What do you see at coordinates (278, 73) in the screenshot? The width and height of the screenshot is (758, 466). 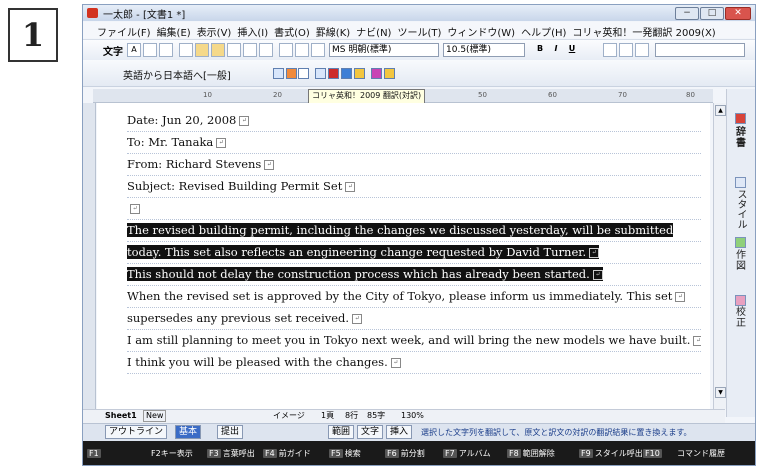 I see `translate-settings-icon` at bounding box center [278, 73].